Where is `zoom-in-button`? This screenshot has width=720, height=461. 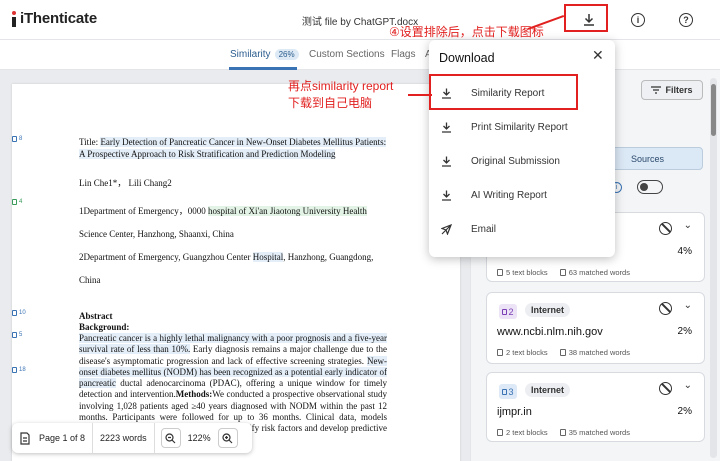 zoom-in-button is located at coordinates (227, 438).